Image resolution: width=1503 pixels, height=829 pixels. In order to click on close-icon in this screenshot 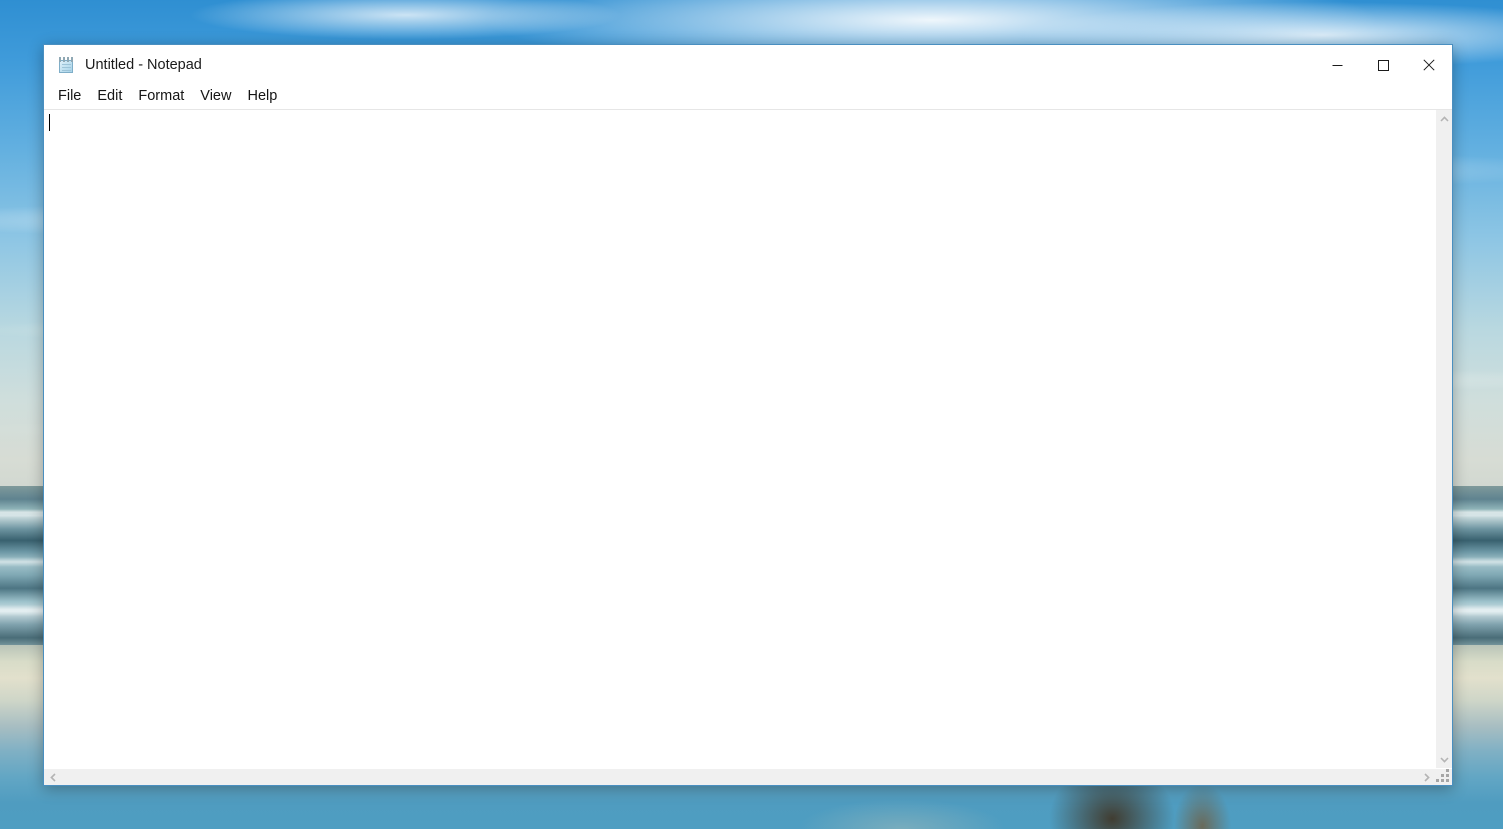, I will do `click(1429, 65)`.